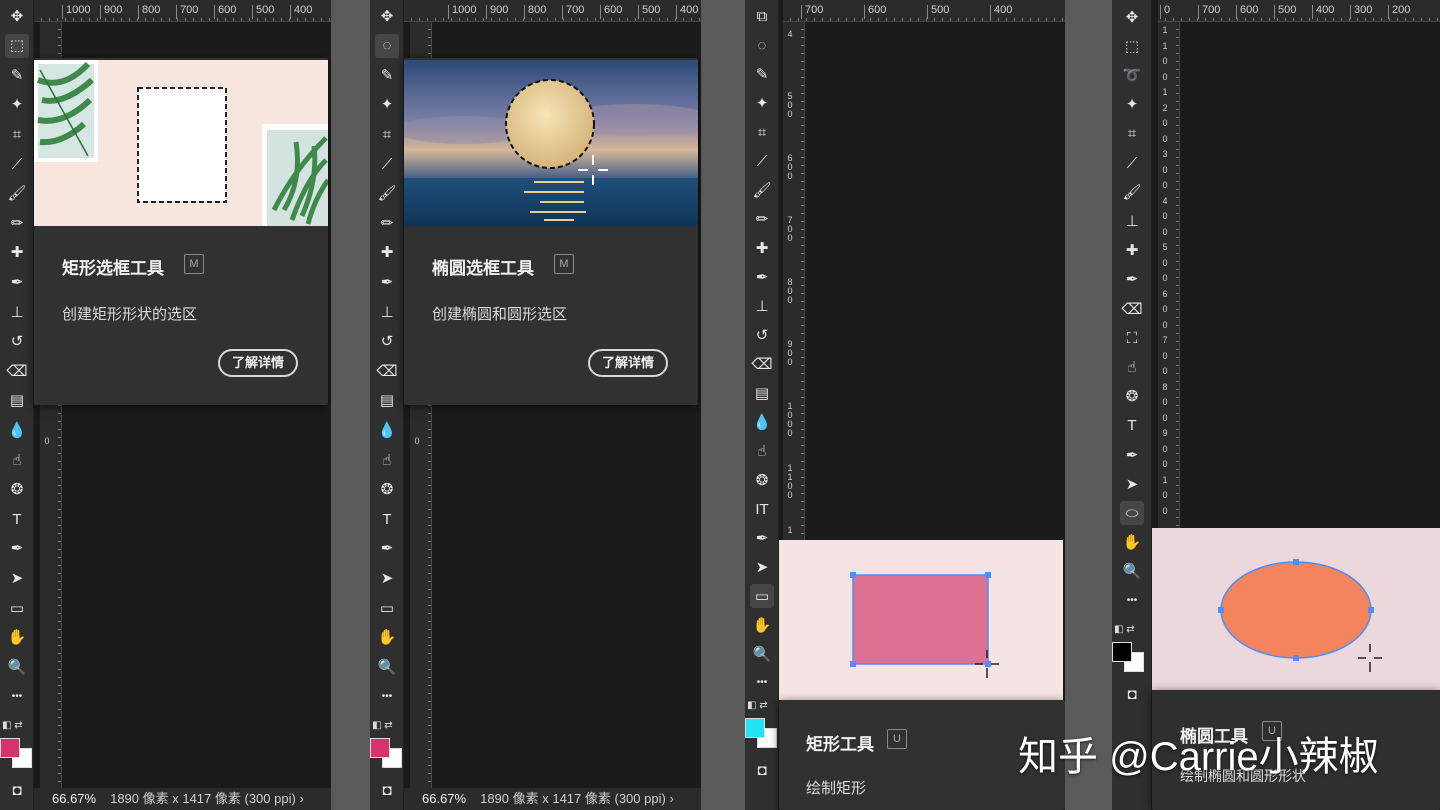  Describe the element at coordinates (17, 342) in the screenshot. I see `history-brush-icon: ↺` at that location.